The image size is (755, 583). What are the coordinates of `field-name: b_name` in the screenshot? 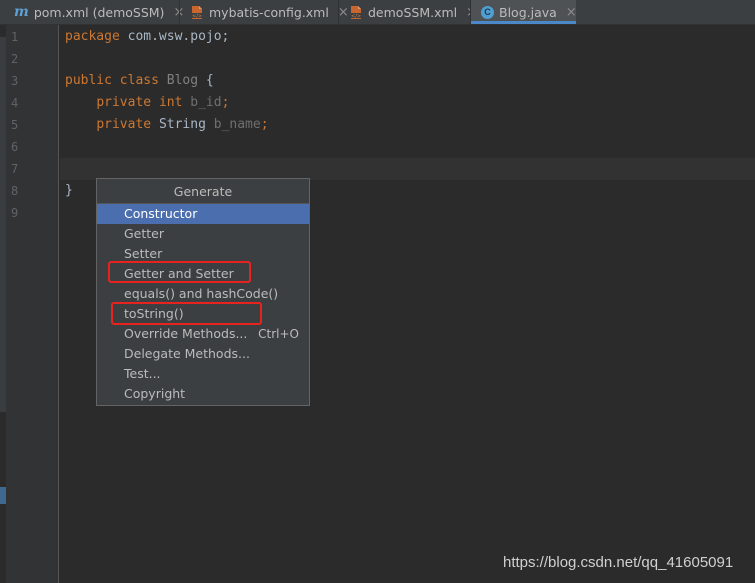 It's located at (237, 124).